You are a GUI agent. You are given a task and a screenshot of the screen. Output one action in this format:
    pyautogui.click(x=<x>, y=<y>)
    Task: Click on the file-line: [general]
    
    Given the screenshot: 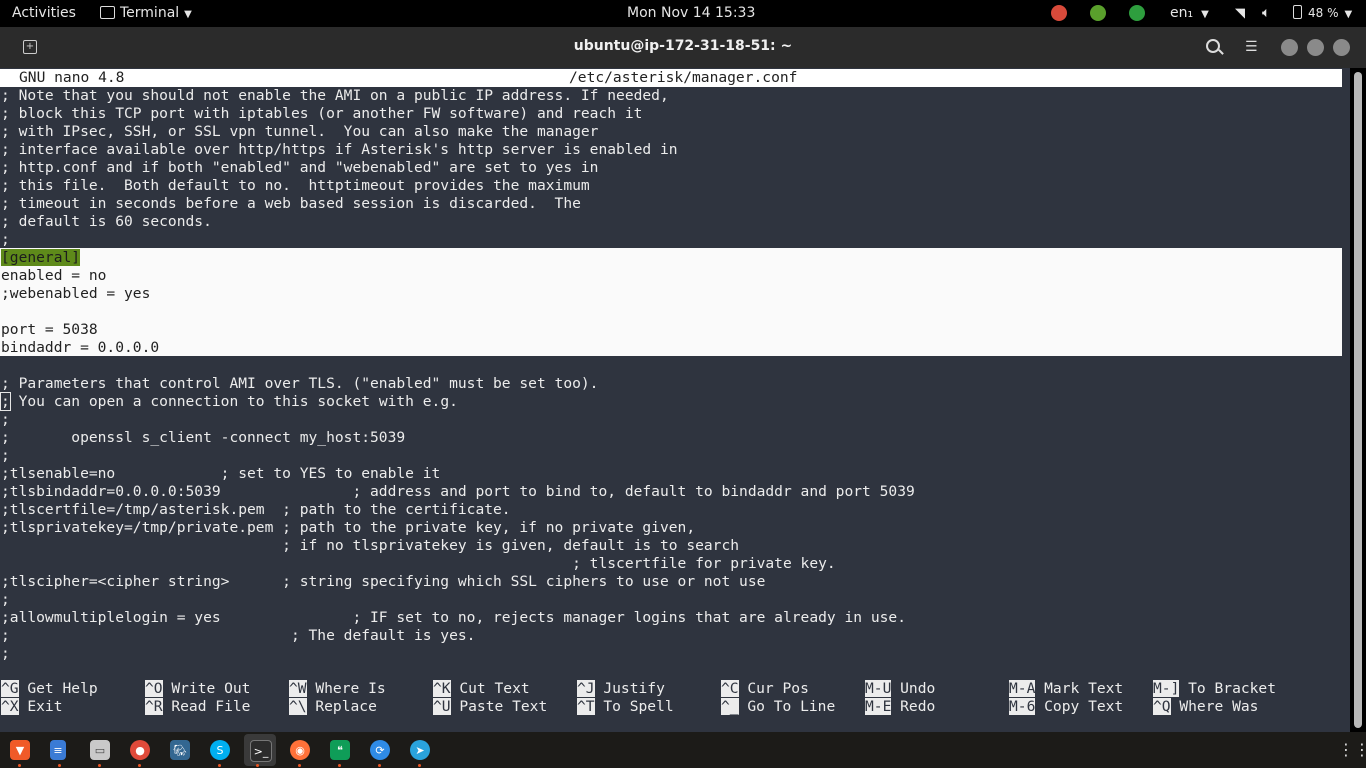 What is the action you would take?
    pyautogui.click(x=41, y=258)
    